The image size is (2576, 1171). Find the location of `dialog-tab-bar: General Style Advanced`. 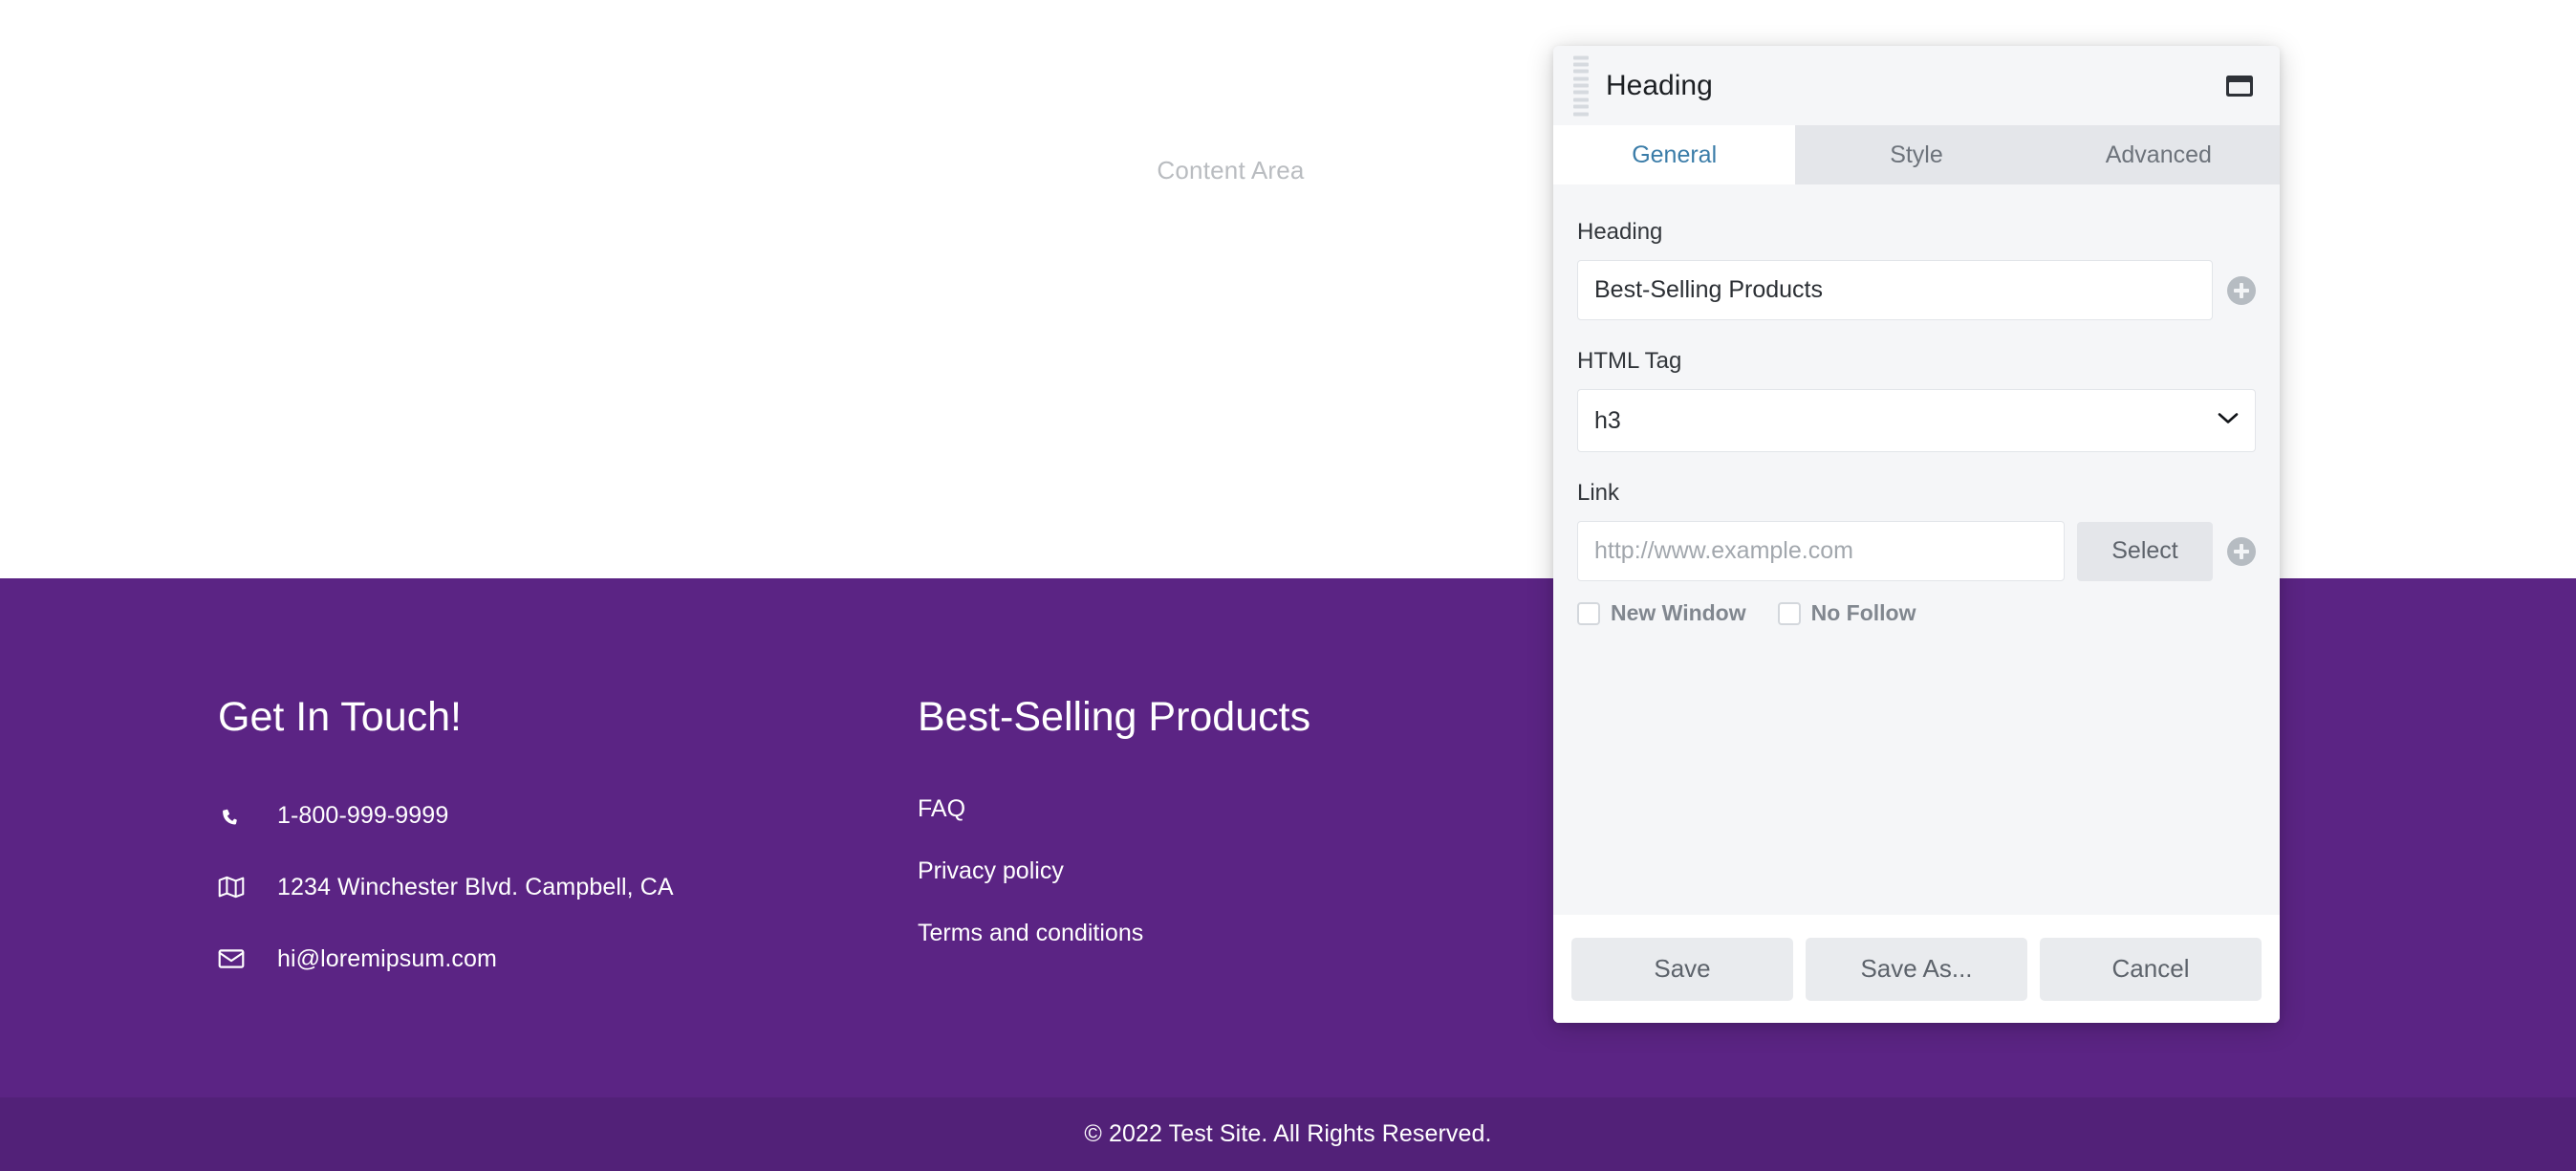

dialog-tab-bar: General Style Advanced is located at coordinates (1916, 155).